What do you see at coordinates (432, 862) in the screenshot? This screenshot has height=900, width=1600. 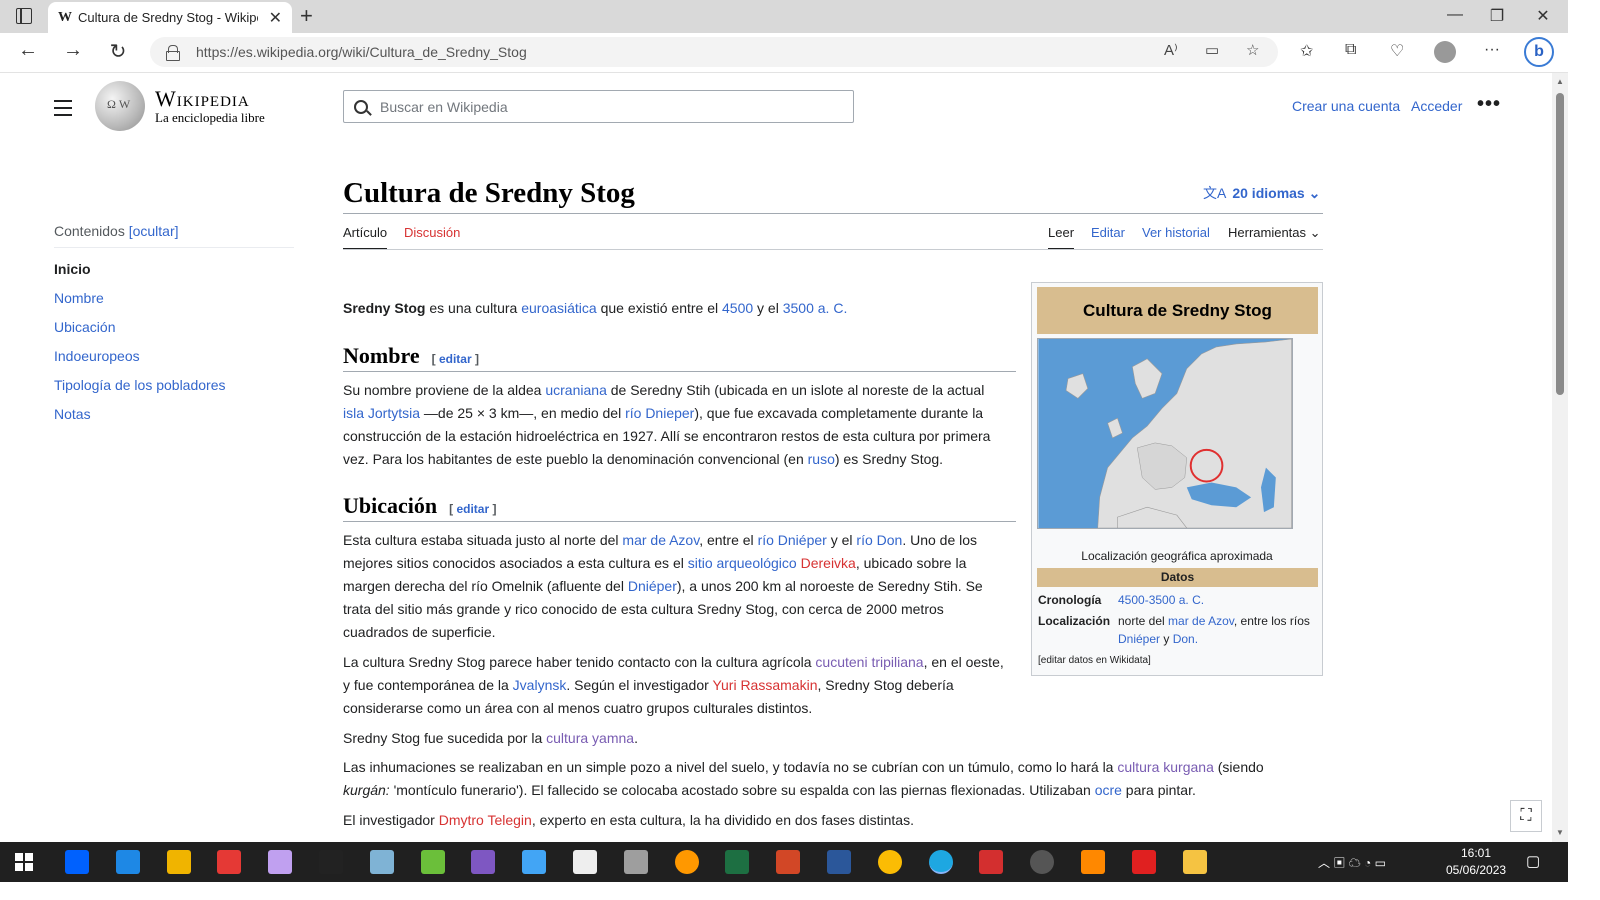 I see `qgis-icon` at bounding box center [432, 862].